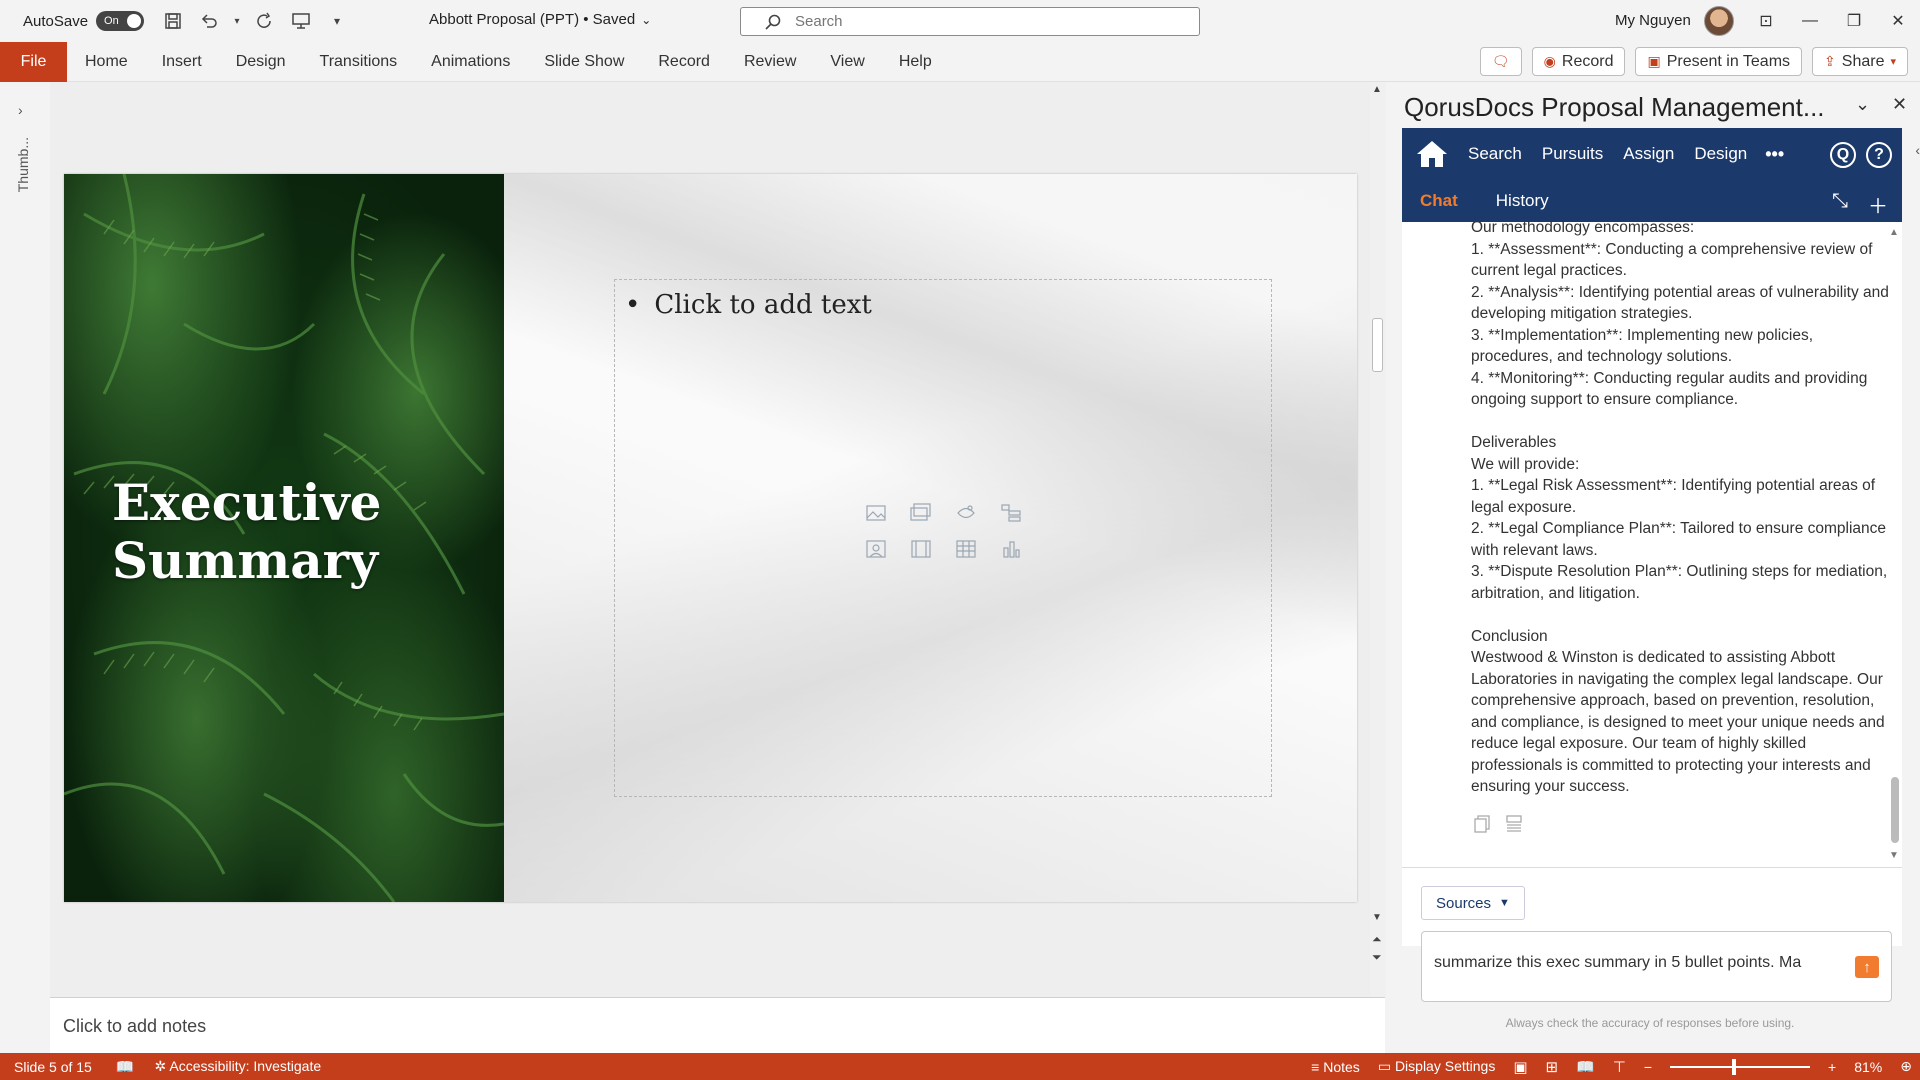 This screenshot has height=1080, width=1920. I want to click on tab-view: View, so click(847, 62).